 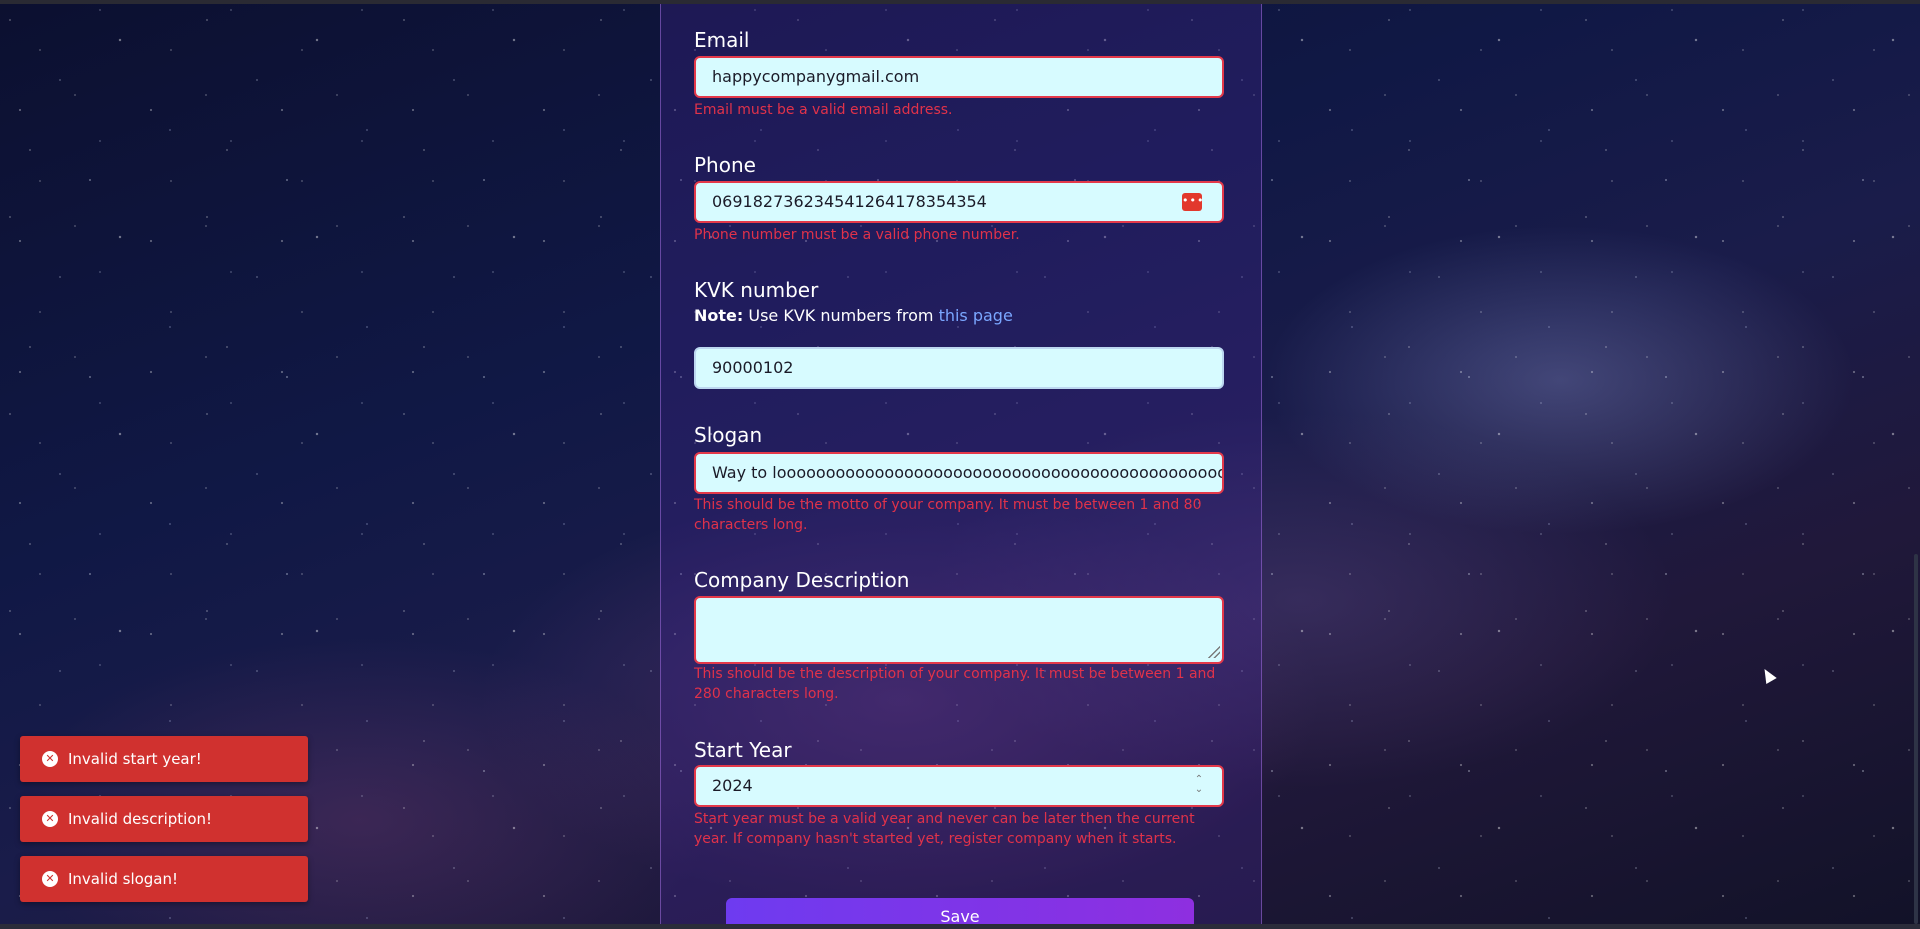 What do you see at coordinates (1192, 202) in the screenshot?
I see `password-manager-icon: •••` at bounding box center [1192, 202].